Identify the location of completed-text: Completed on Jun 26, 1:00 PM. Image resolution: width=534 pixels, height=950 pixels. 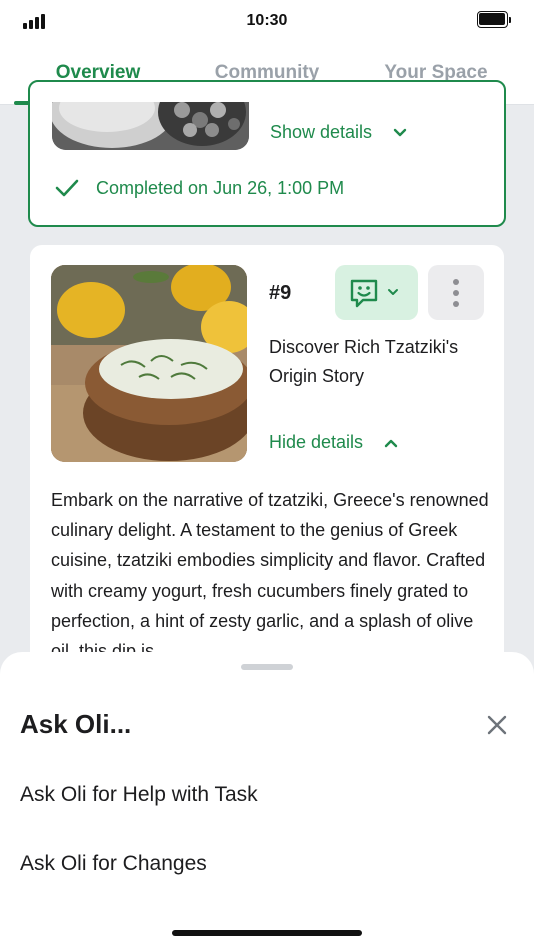
(220, 188).